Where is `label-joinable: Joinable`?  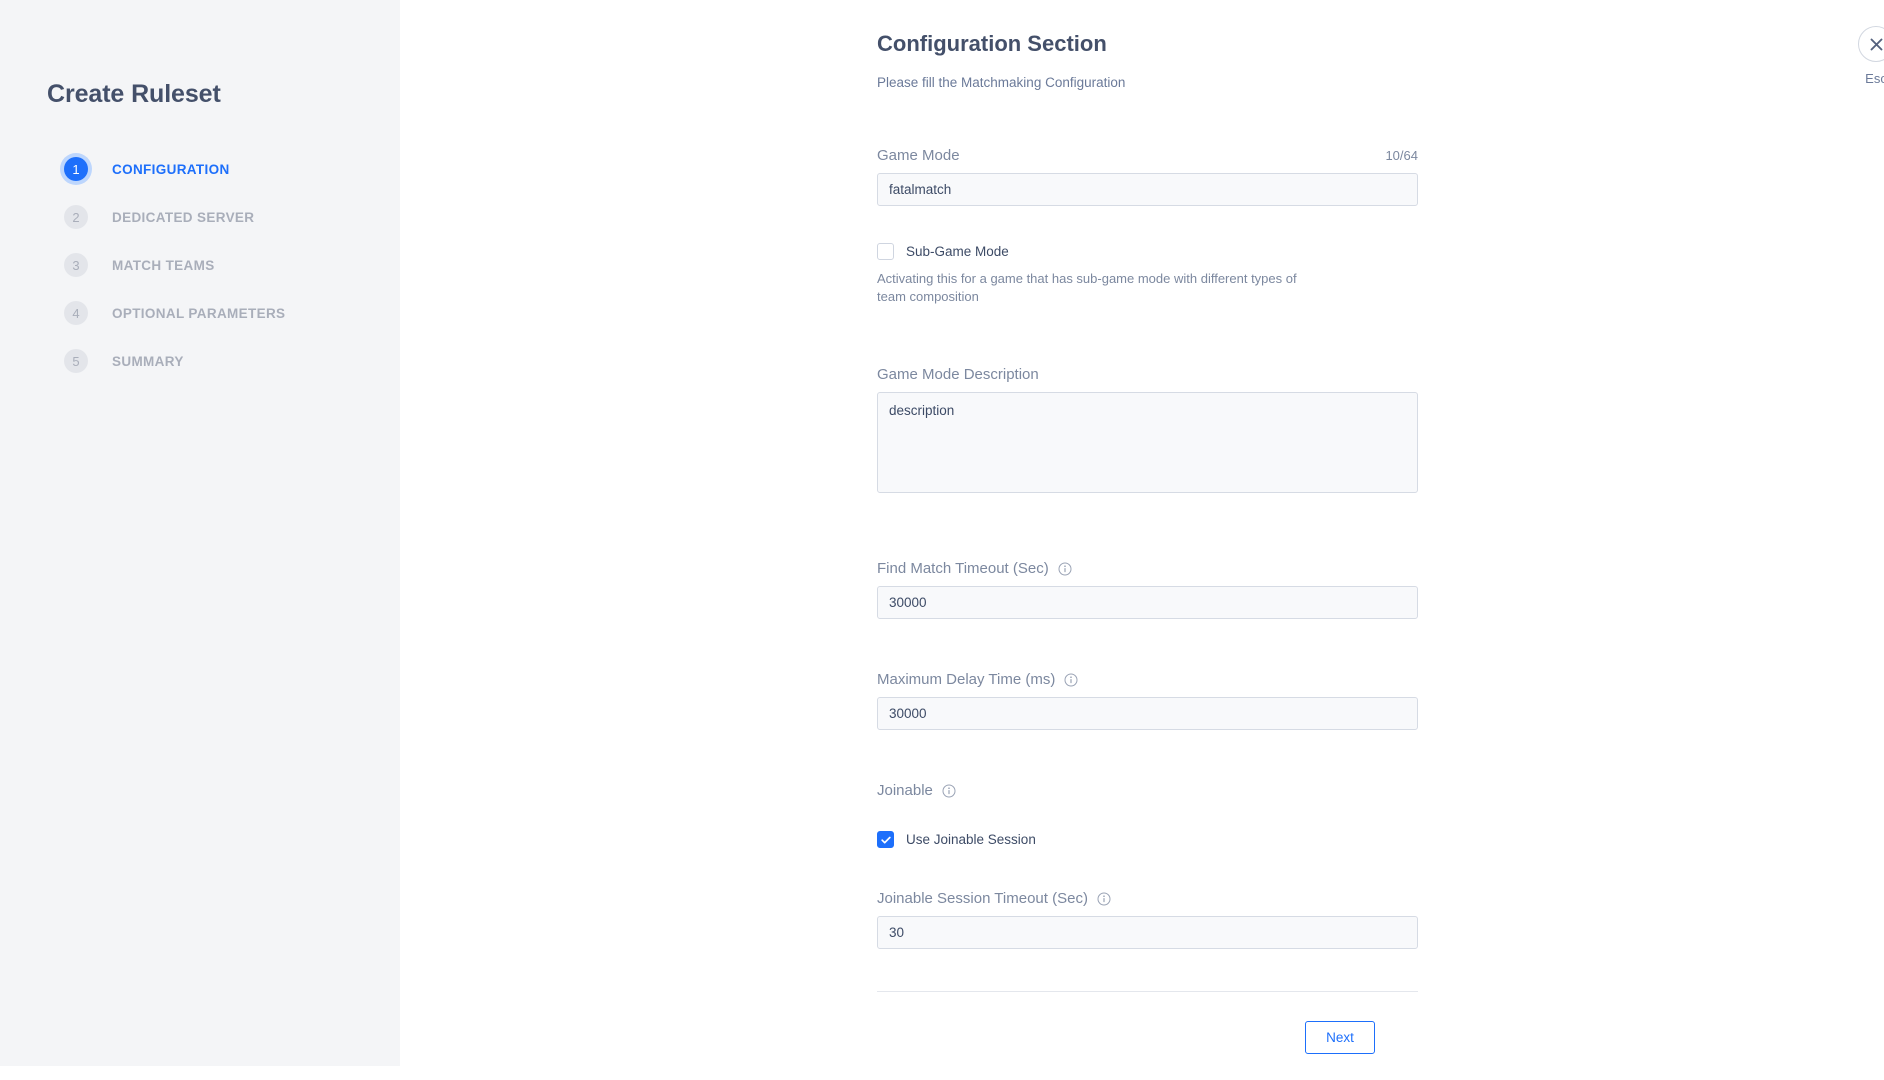 label-joinable: Joinable is located at coordinates (916, 790).